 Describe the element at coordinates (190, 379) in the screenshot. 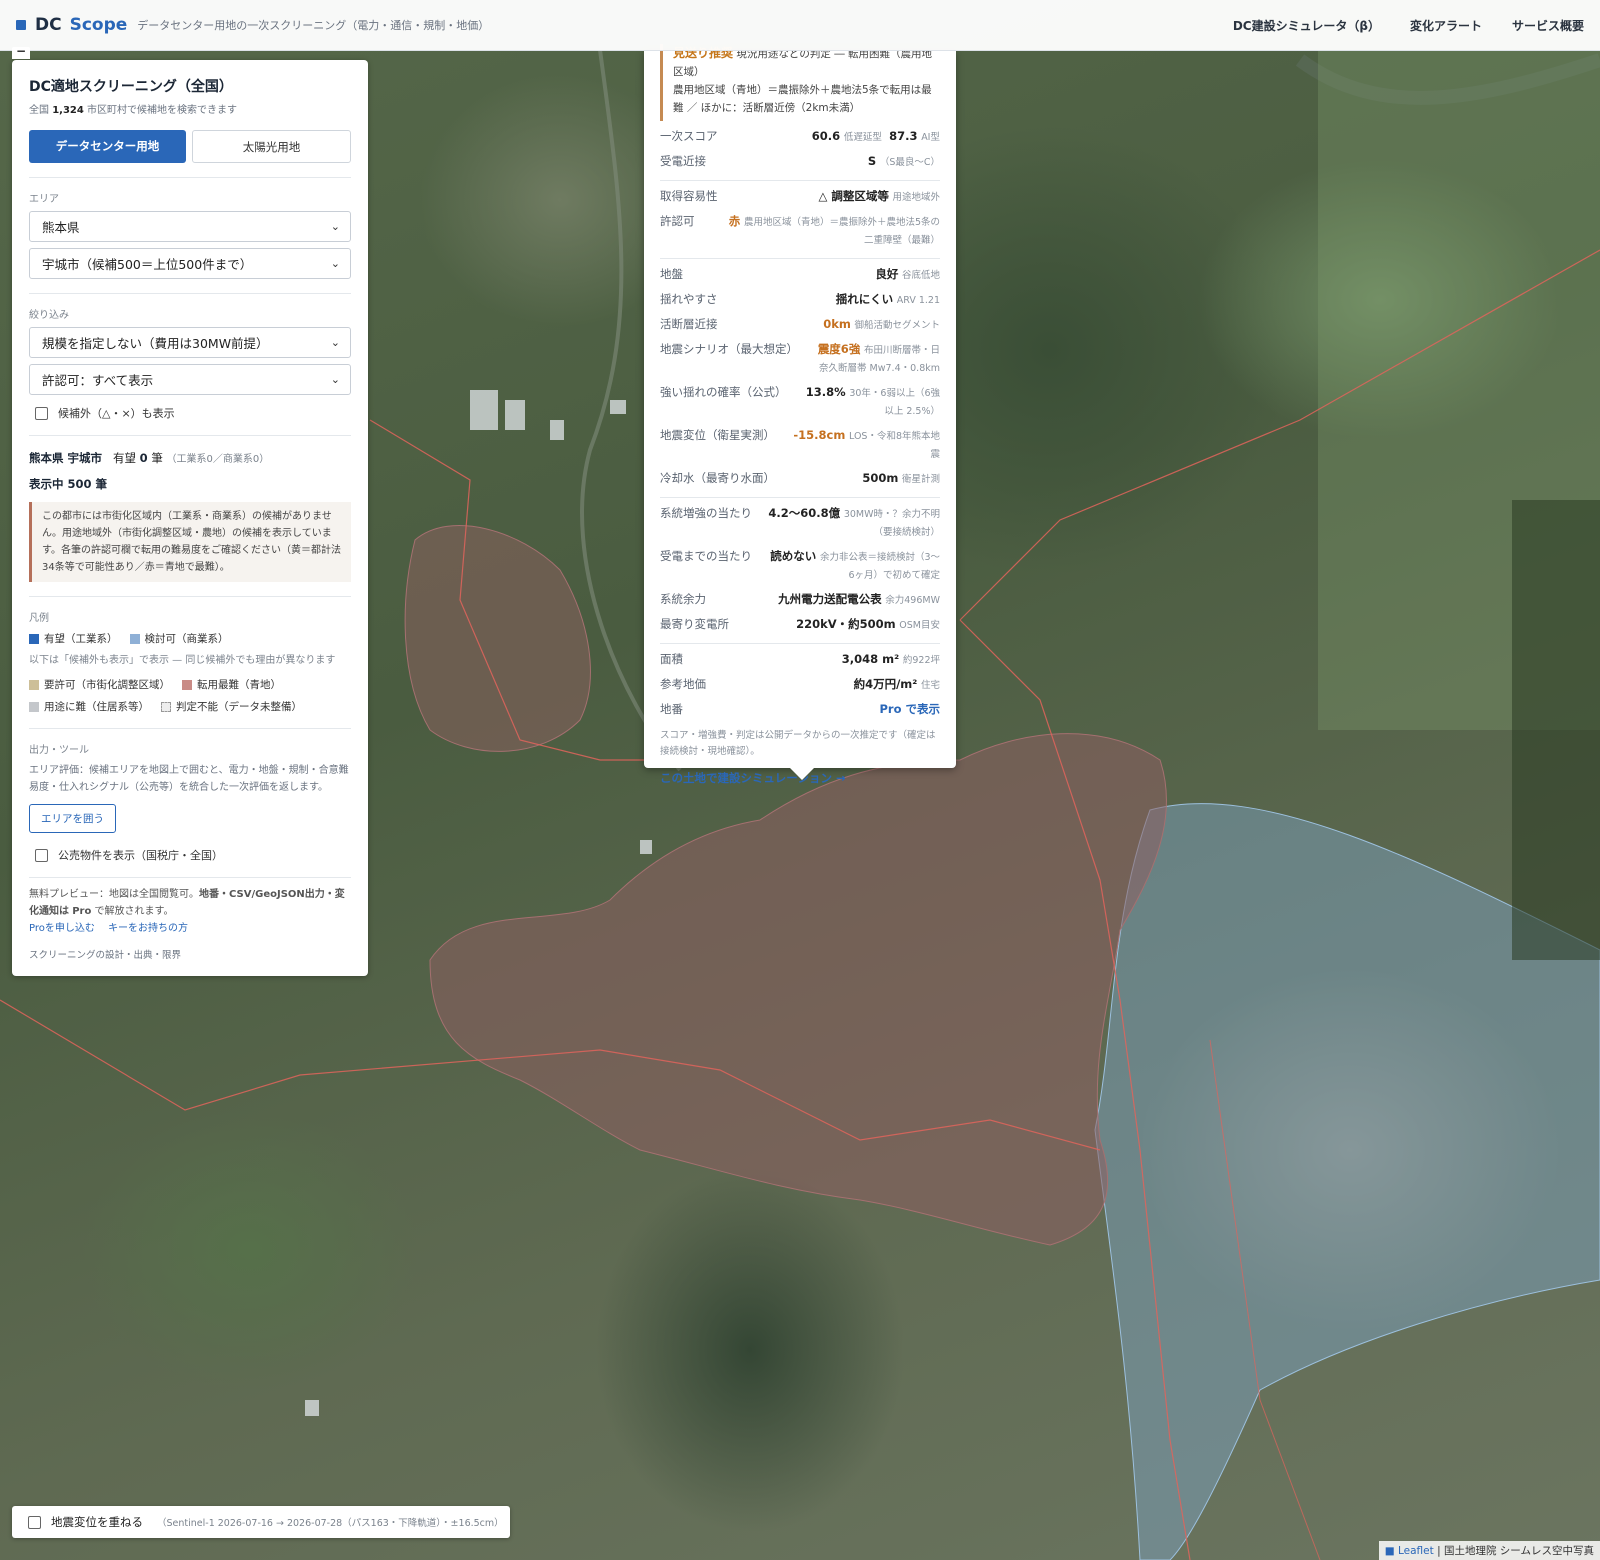

I see `permit-select: 許認可：すべて表示 ⌄` at that location.